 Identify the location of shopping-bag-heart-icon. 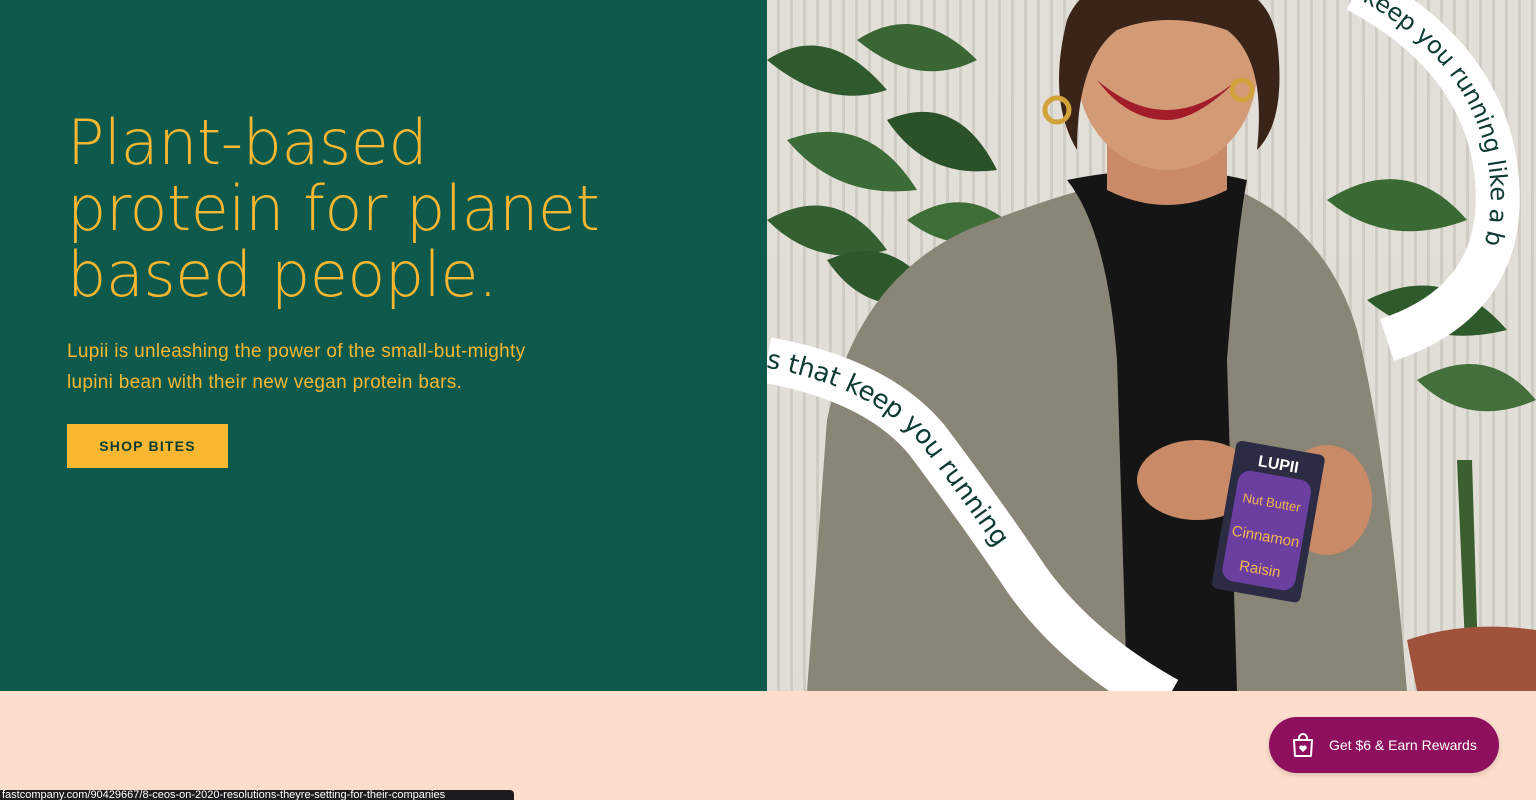
(1303, 745).